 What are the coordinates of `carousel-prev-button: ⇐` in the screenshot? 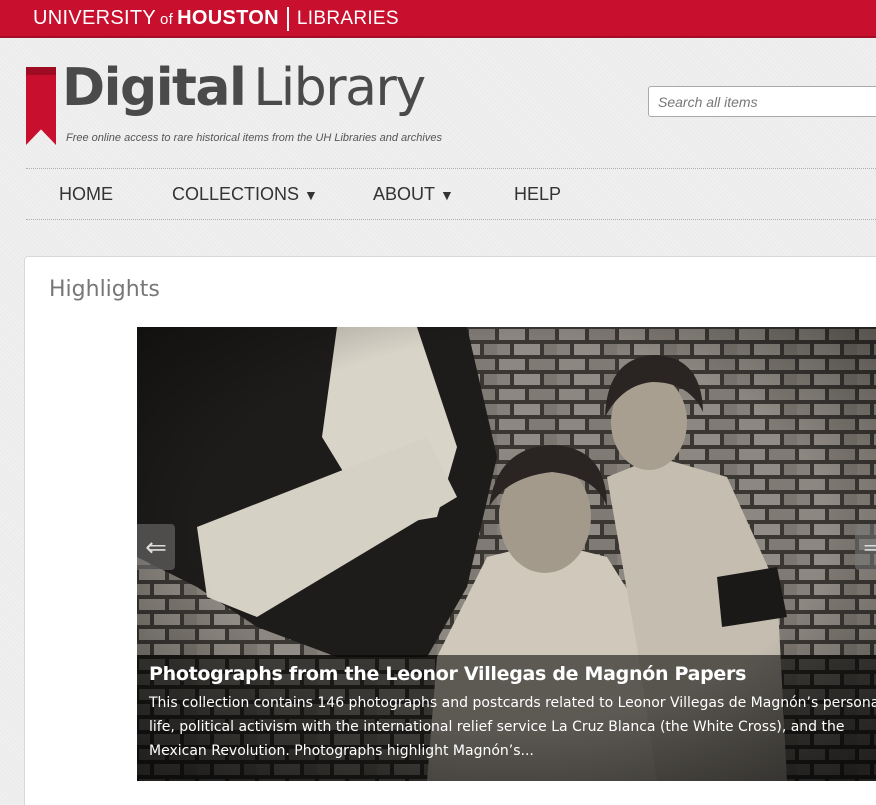 It's located at (156, 547).